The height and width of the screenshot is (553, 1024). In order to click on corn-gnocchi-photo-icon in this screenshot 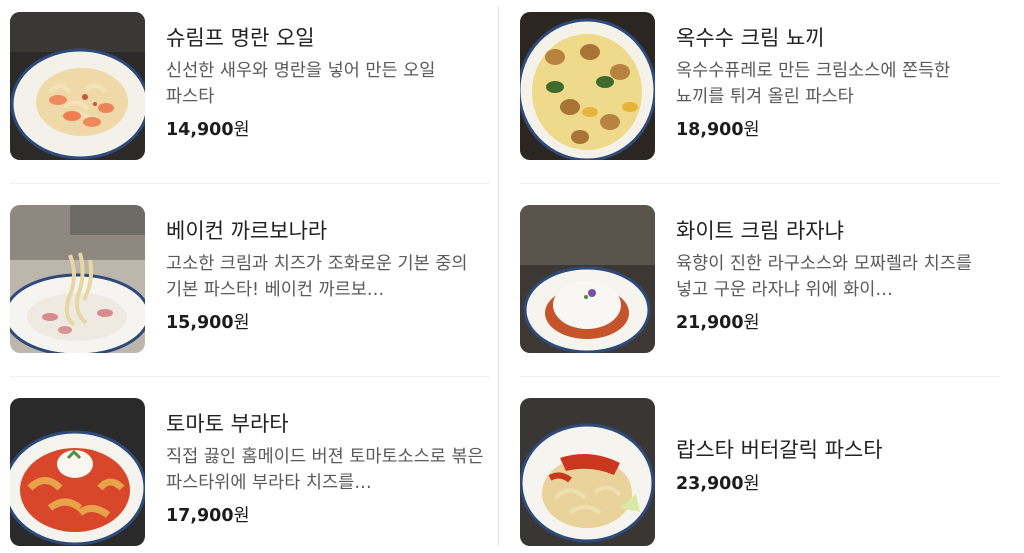, I will do `click(587, 86)`.